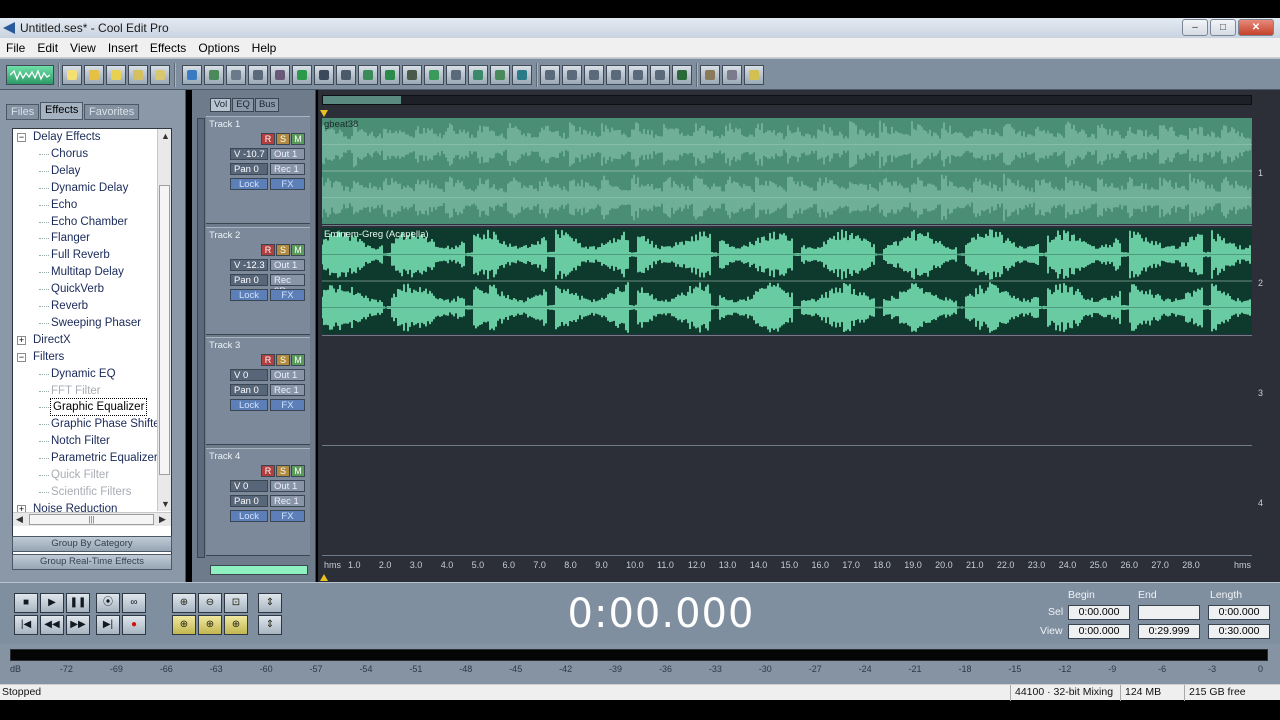  I want to click on sel-begin-field: 0:00.000, so click(1099, 612).